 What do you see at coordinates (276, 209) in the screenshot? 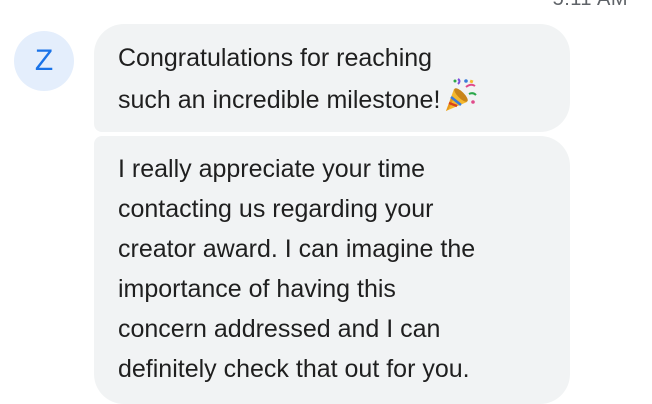
I see `message-line: contacting us regarding your` at bounding box center [276, 209].